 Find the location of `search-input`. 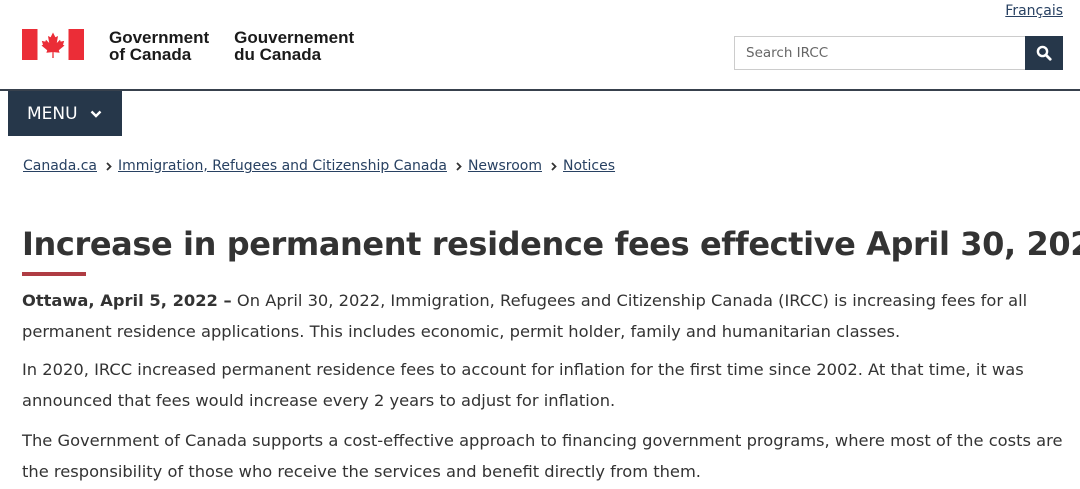

search-input is located at coordinates (879, 53).